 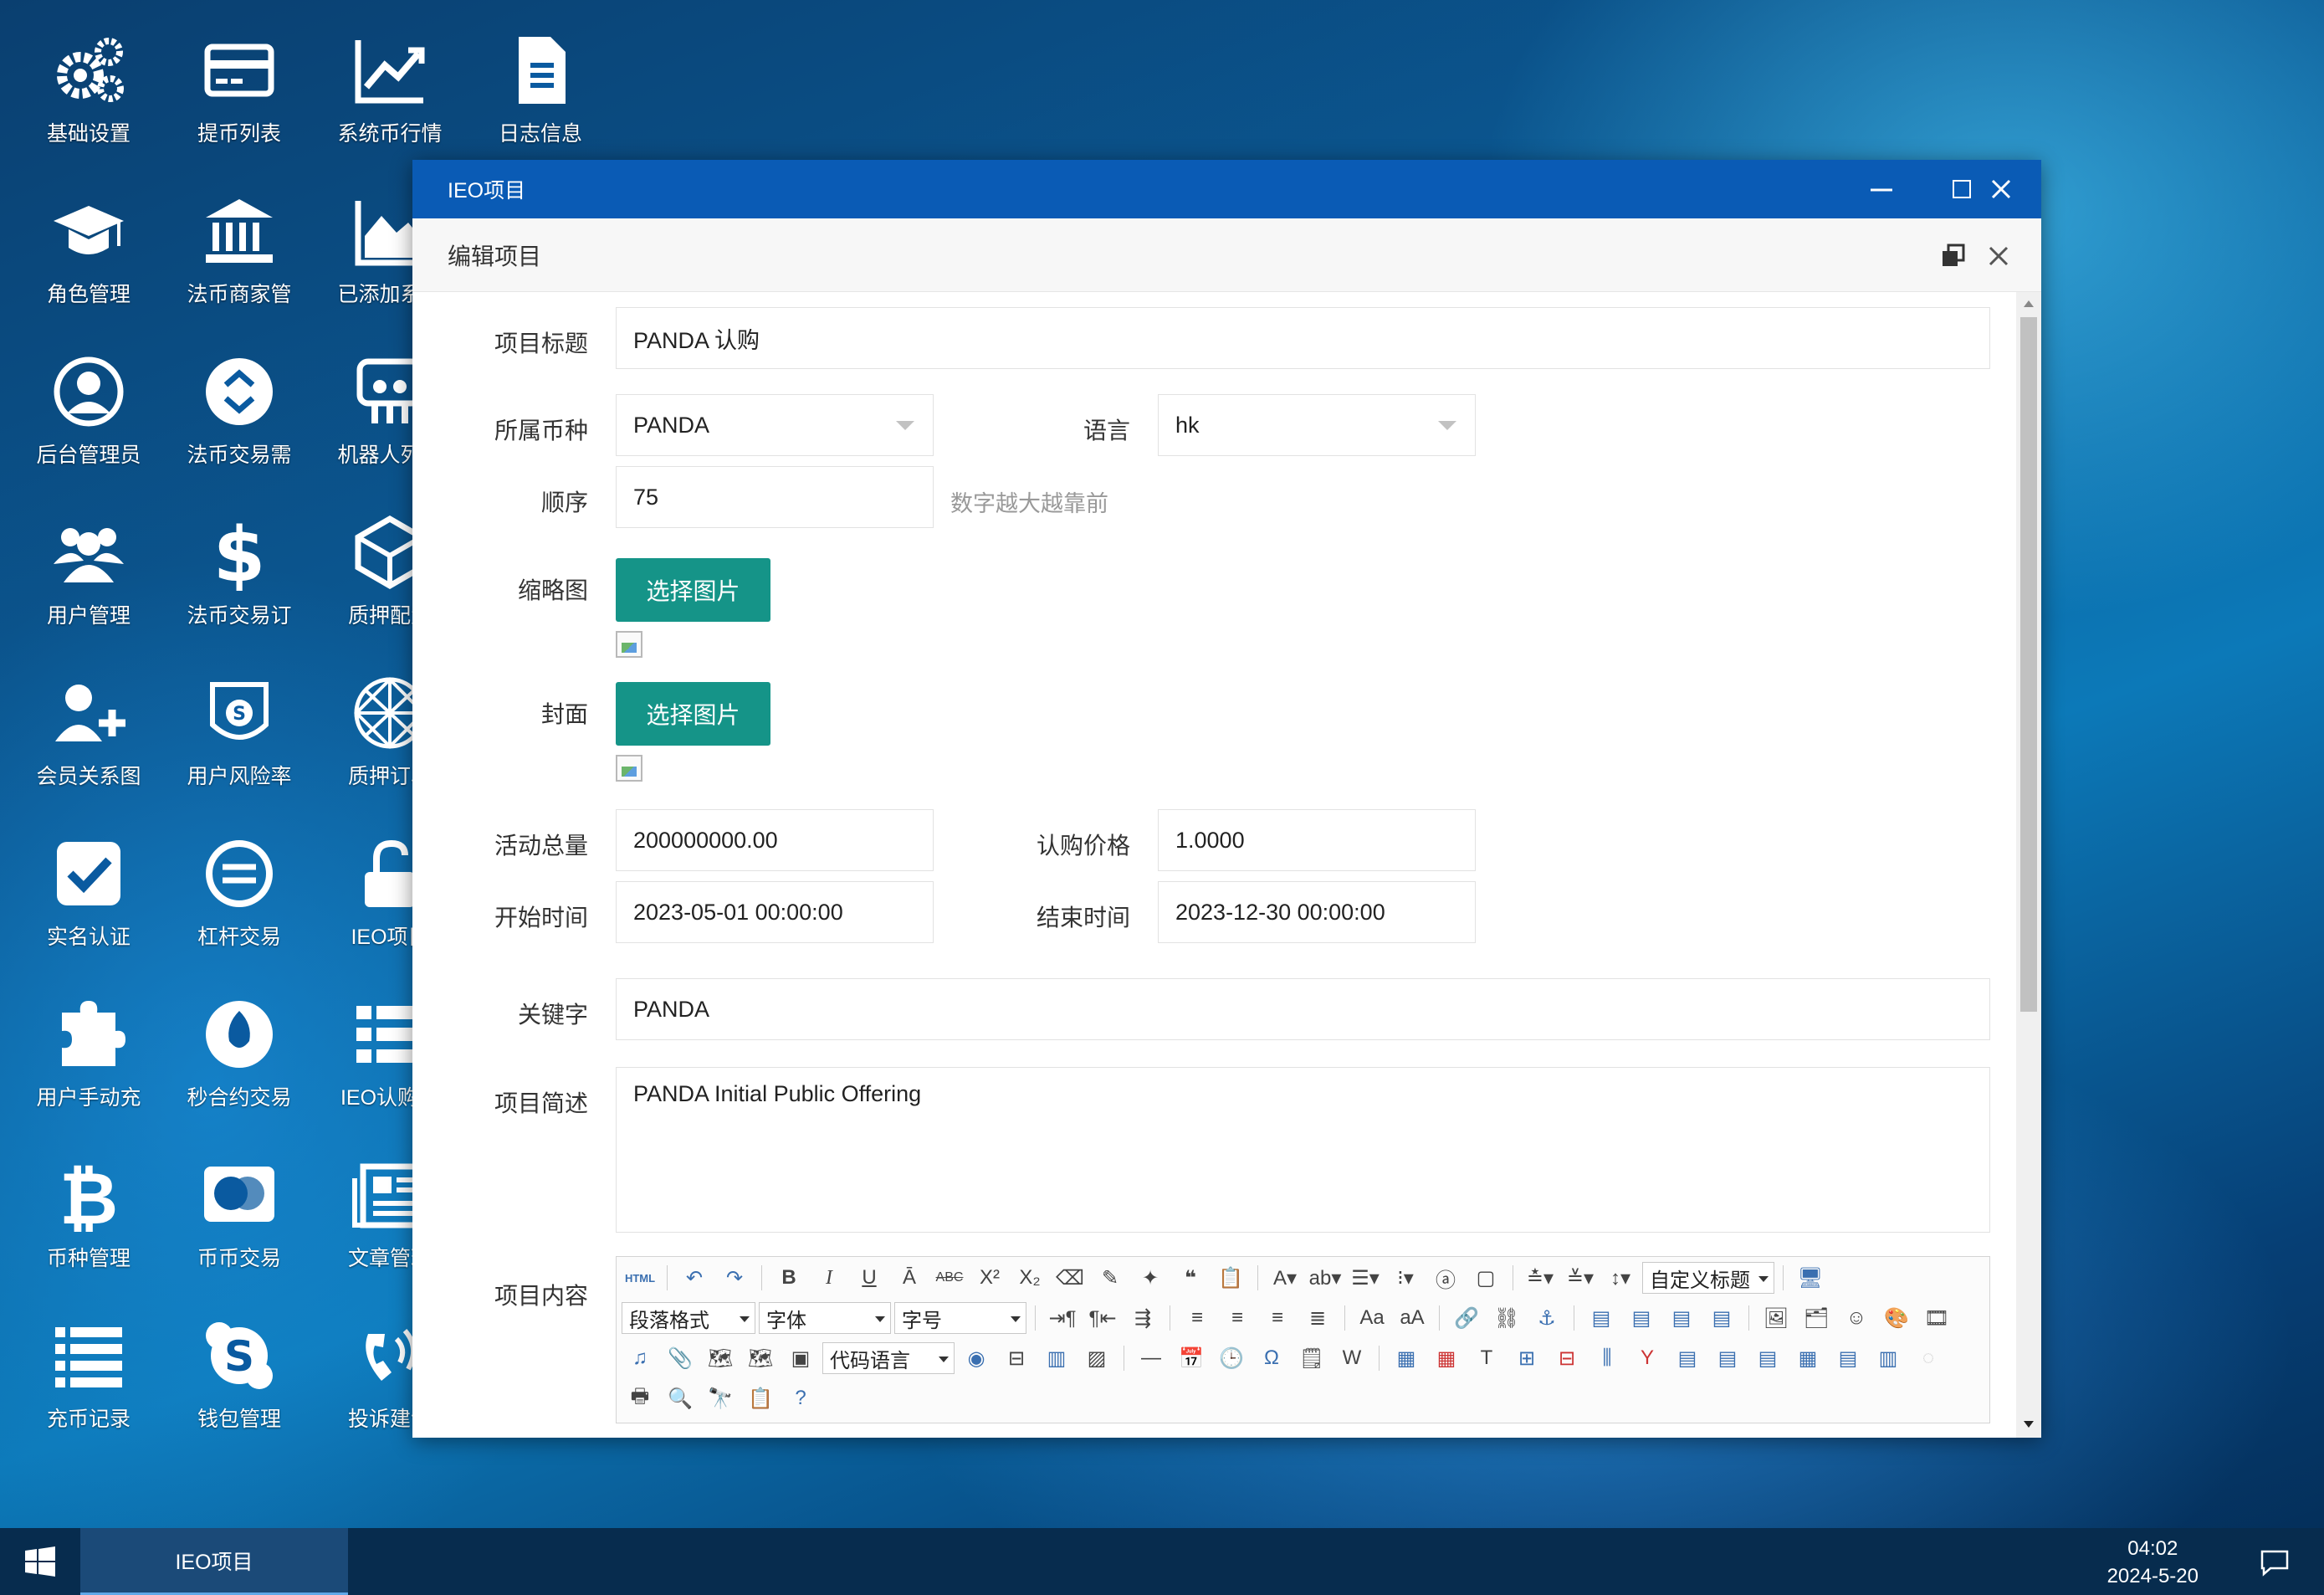 What do you see at coordinates (88, 1041) in the screenshot?
I see `desktop-shortcut: 用户手动充` at bounding box center [88, 1041].